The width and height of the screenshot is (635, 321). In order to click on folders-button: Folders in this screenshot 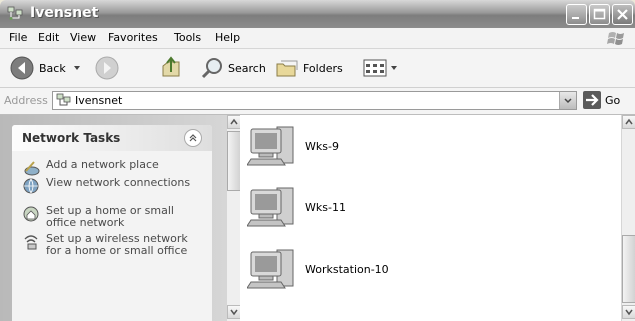, I will do `click(309, 68)`.